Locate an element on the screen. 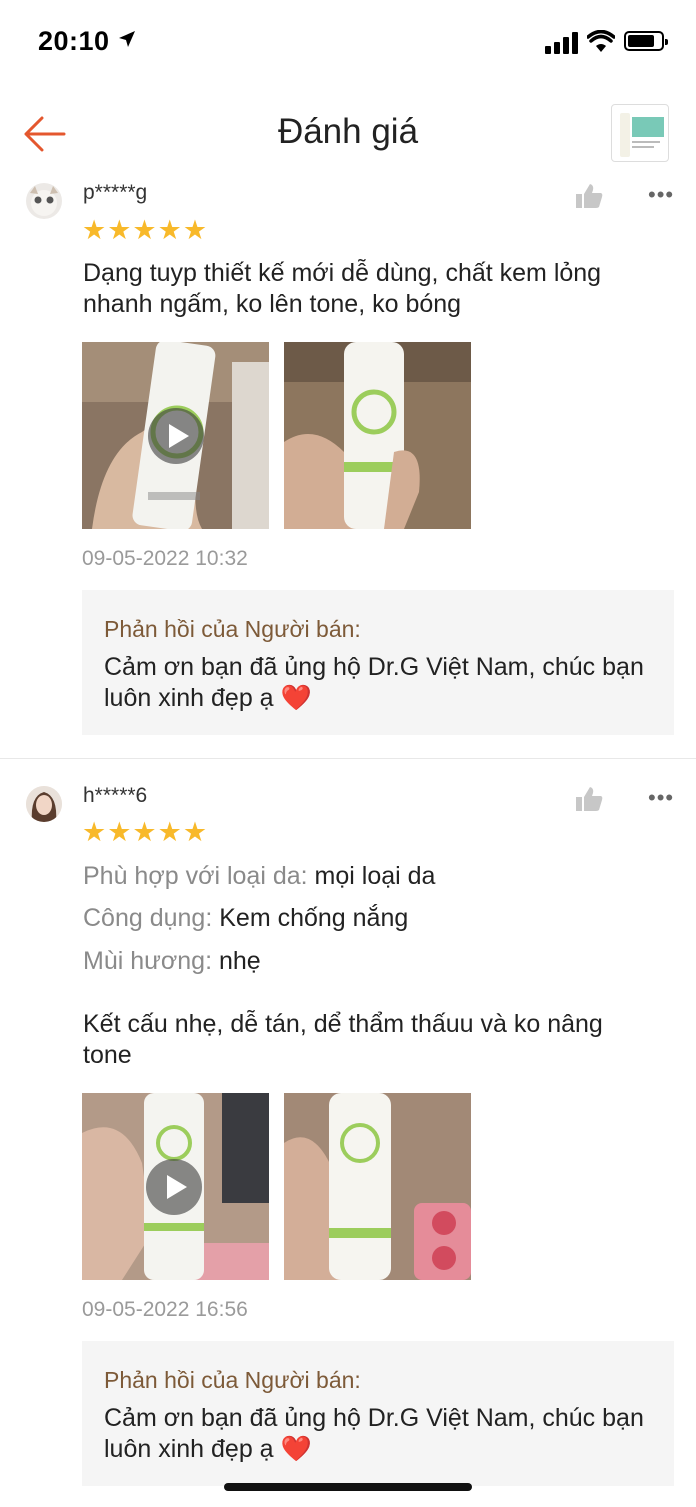 The width and height of the screenshot is (696, 1507). attribute-usage: Công dụng: Kem chống nắng is located at coordinates (246, 918).